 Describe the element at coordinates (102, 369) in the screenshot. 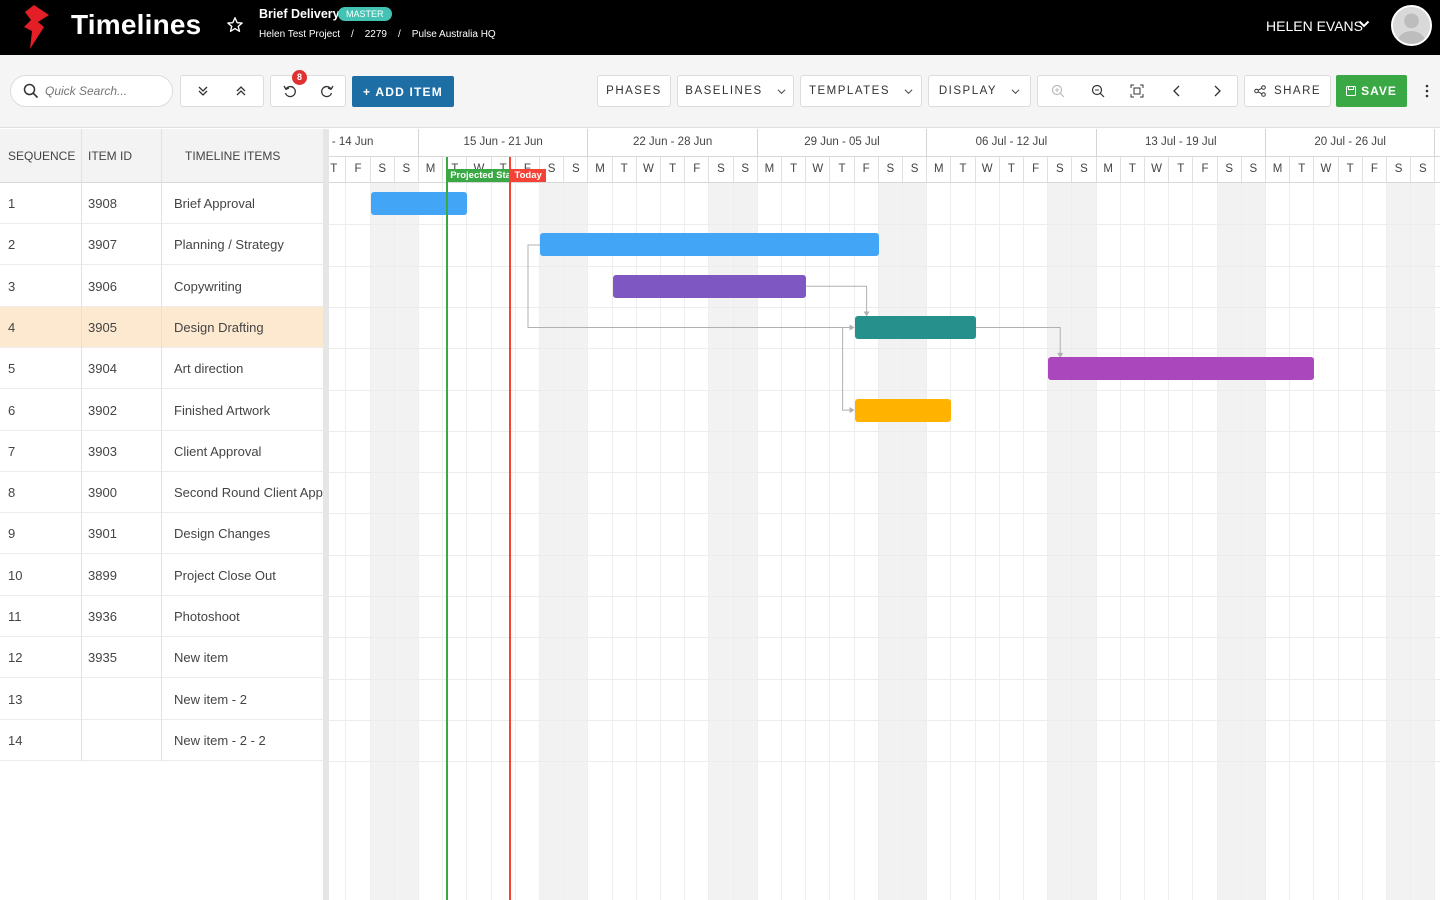

I see `cell-item-id: 3904` at that location.